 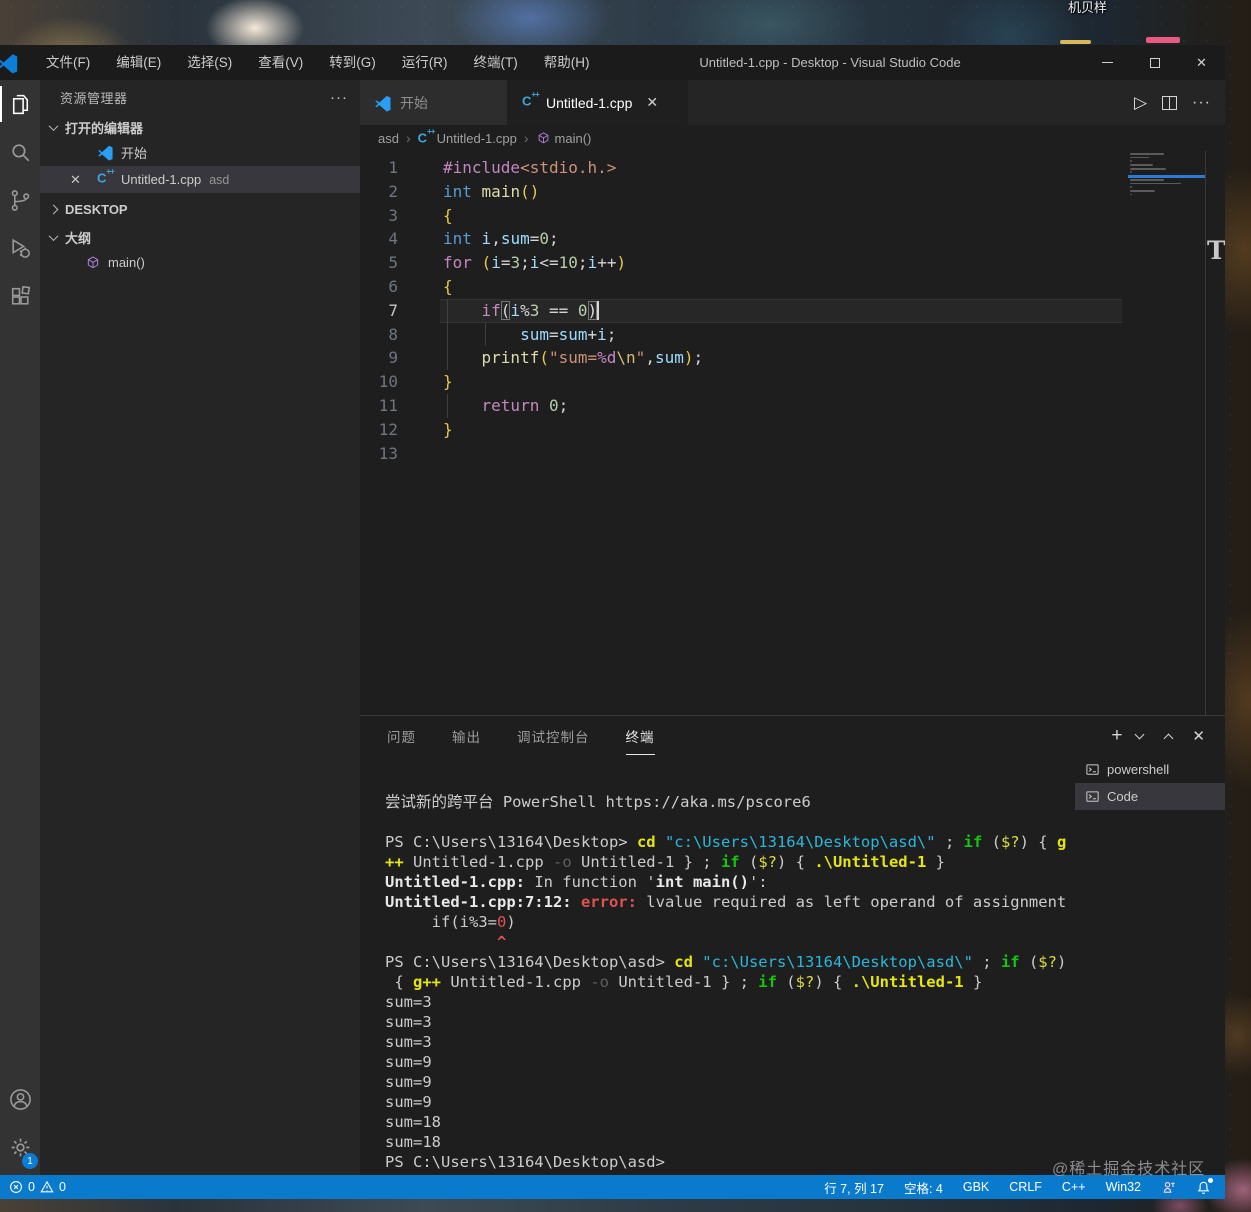 What do you see at coordinates (475, 192) in the screenshot?
I see `line-content: int main()` at bounding box center [475, 192].